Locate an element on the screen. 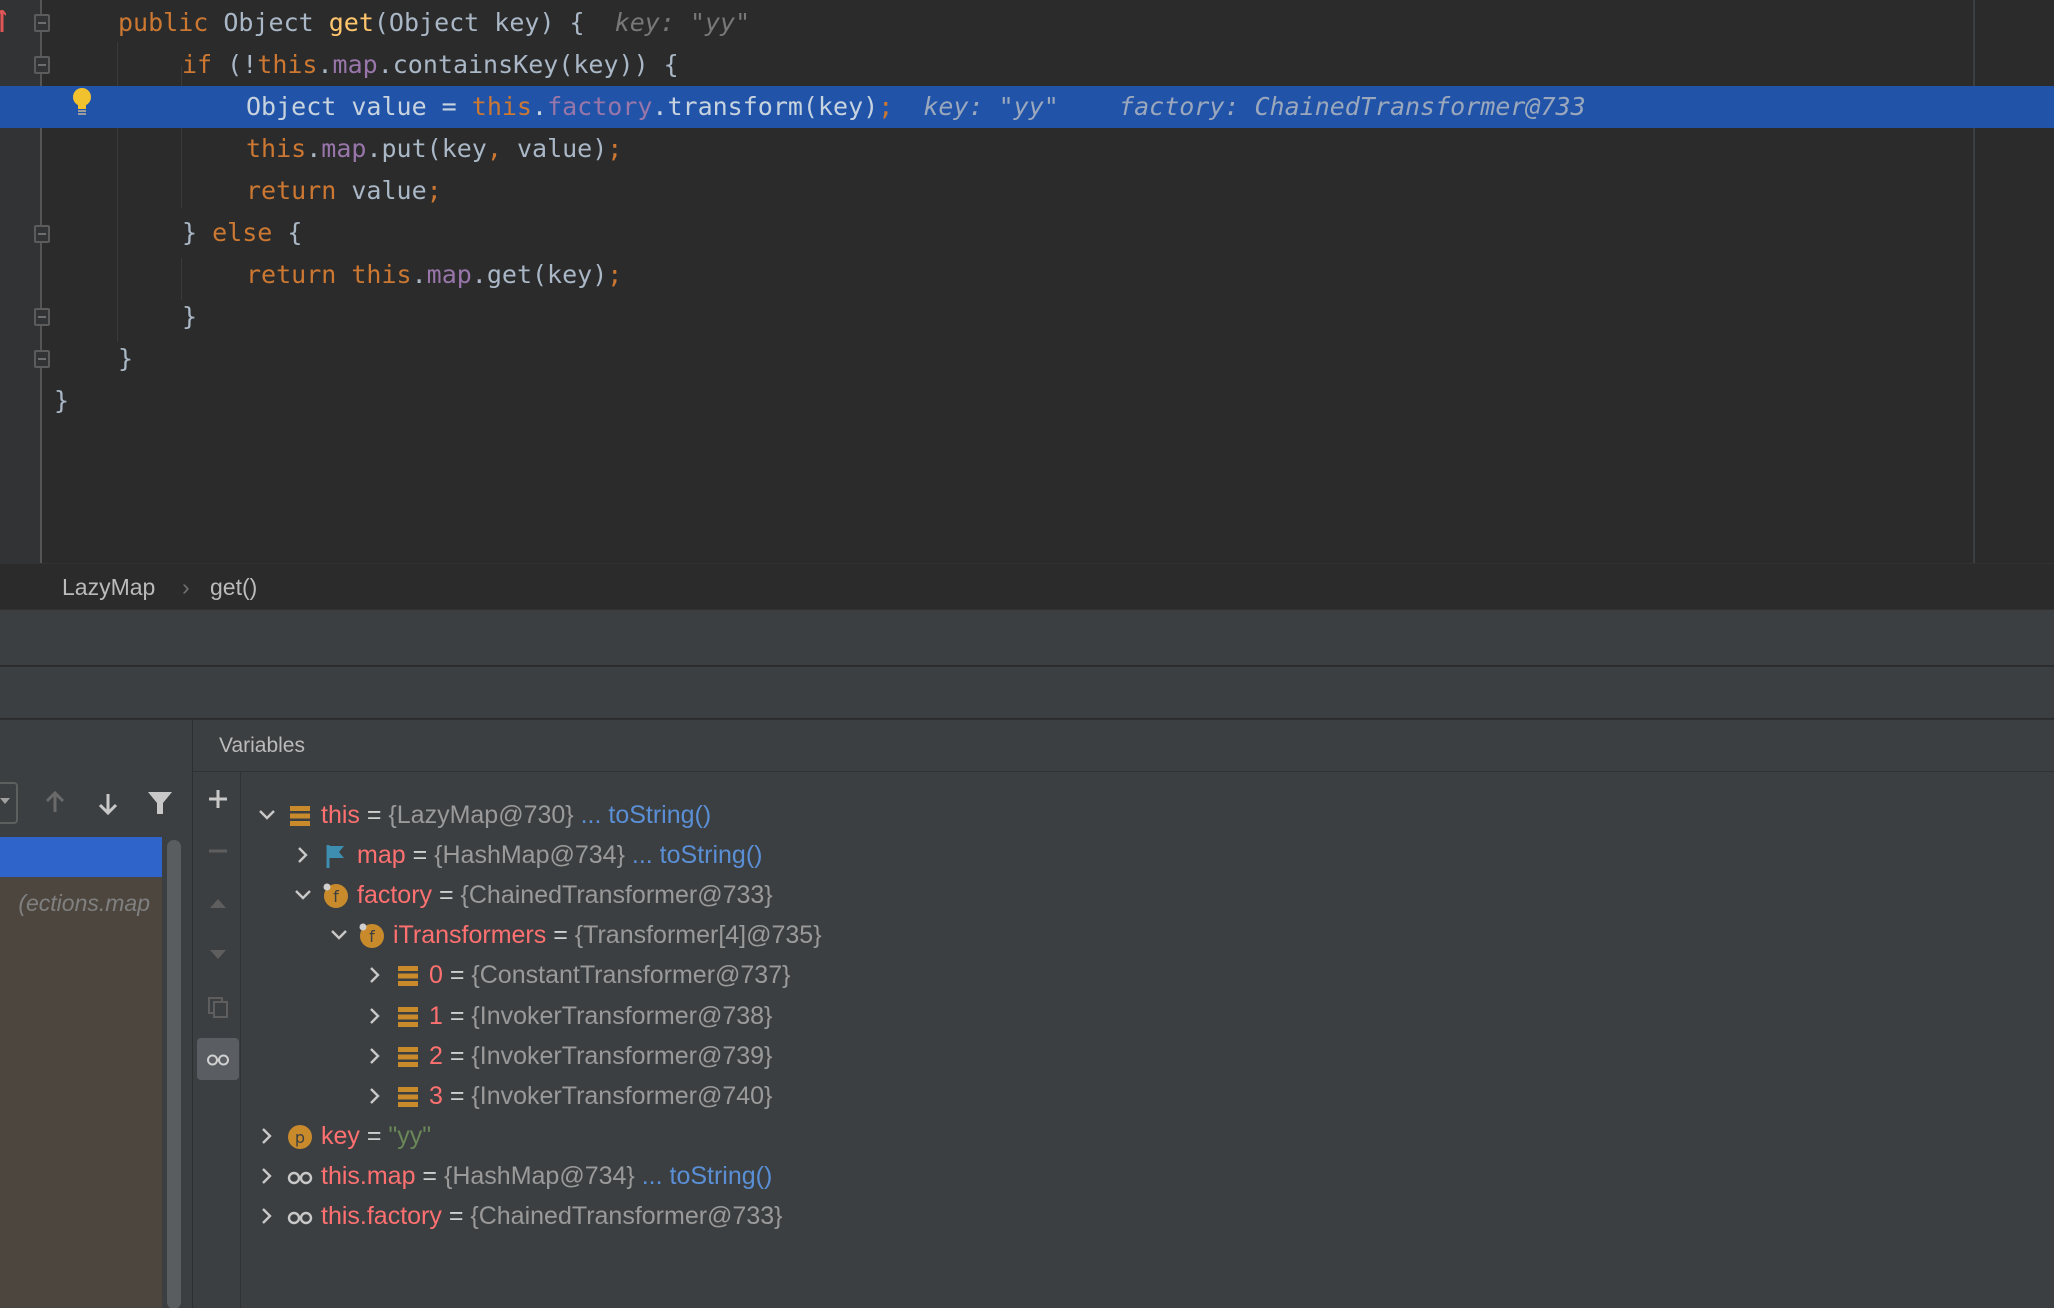 The height and width of the screenshot is (1308, 2054). code-line: } else { is located at coordinates (1027, 233).